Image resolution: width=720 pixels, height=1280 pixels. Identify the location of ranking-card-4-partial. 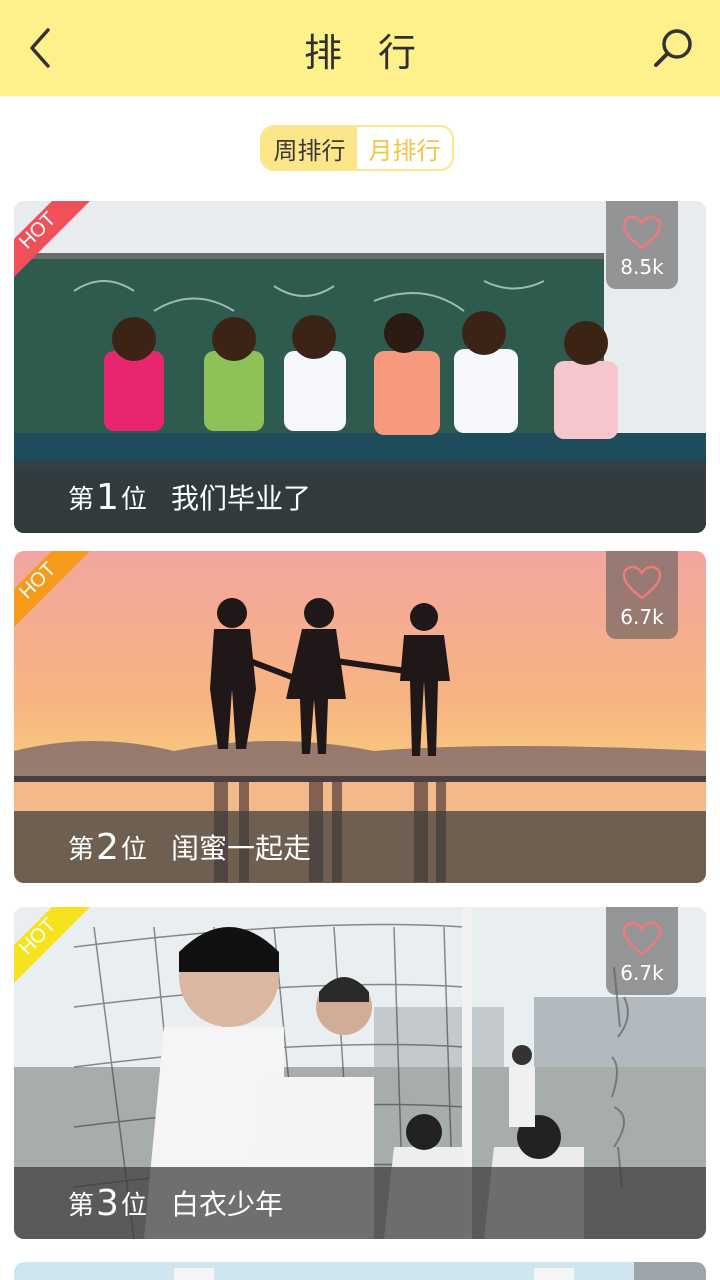
(360, 1271).